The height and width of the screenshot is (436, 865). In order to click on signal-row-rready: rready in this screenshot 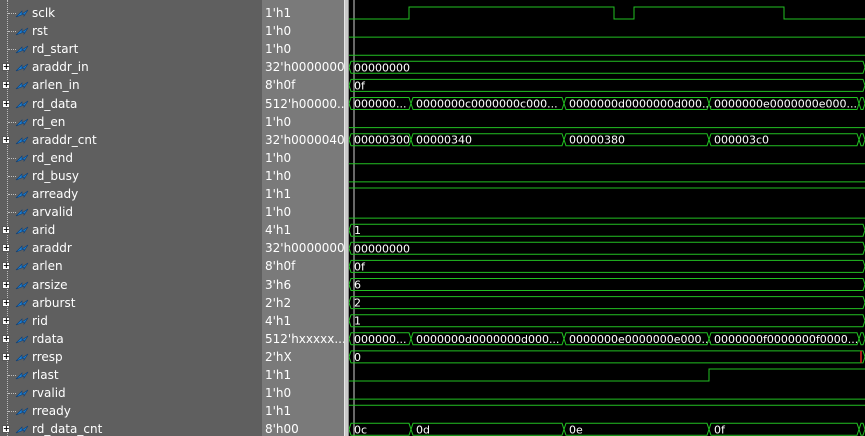, I will do `click(131, 411)`.